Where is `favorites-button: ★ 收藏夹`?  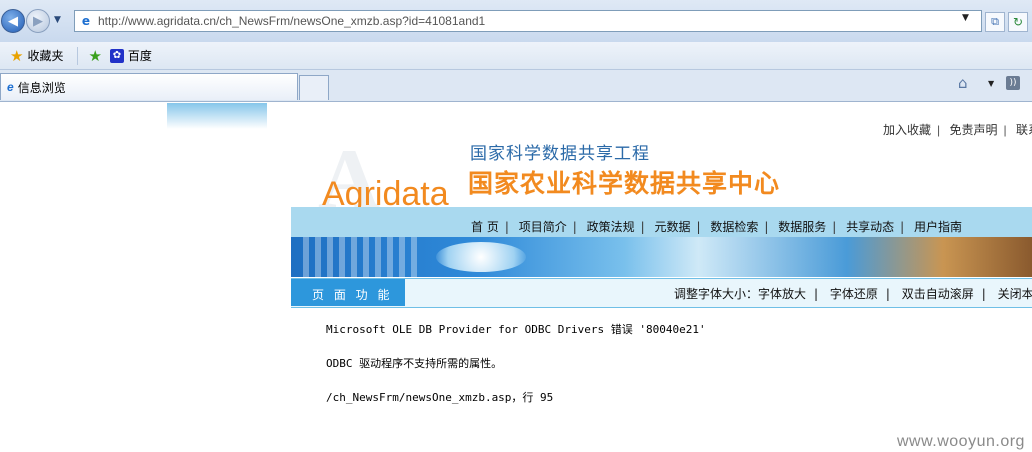
favorites-button: ★ 收藏夹 is located at coordinates (36, 56).